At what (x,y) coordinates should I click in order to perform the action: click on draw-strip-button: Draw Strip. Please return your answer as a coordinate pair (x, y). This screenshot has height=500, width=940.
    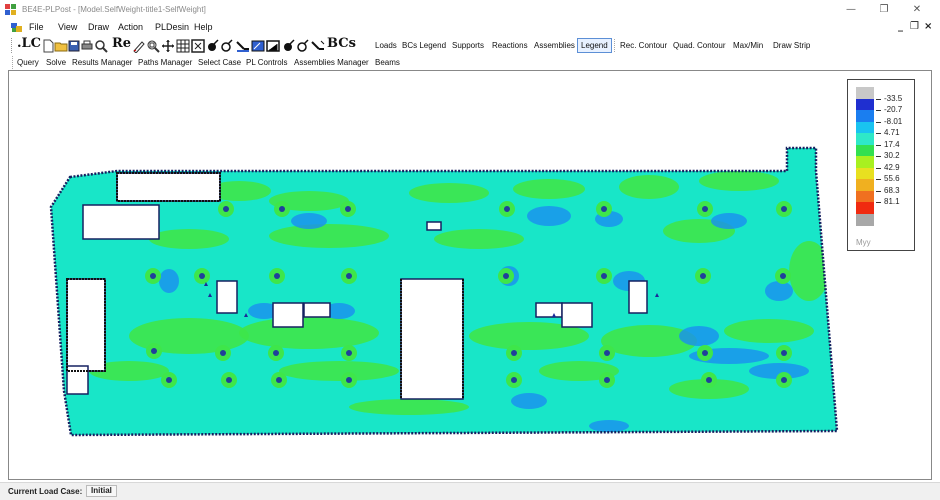
    Looking at the image, I should click on (791, 45).